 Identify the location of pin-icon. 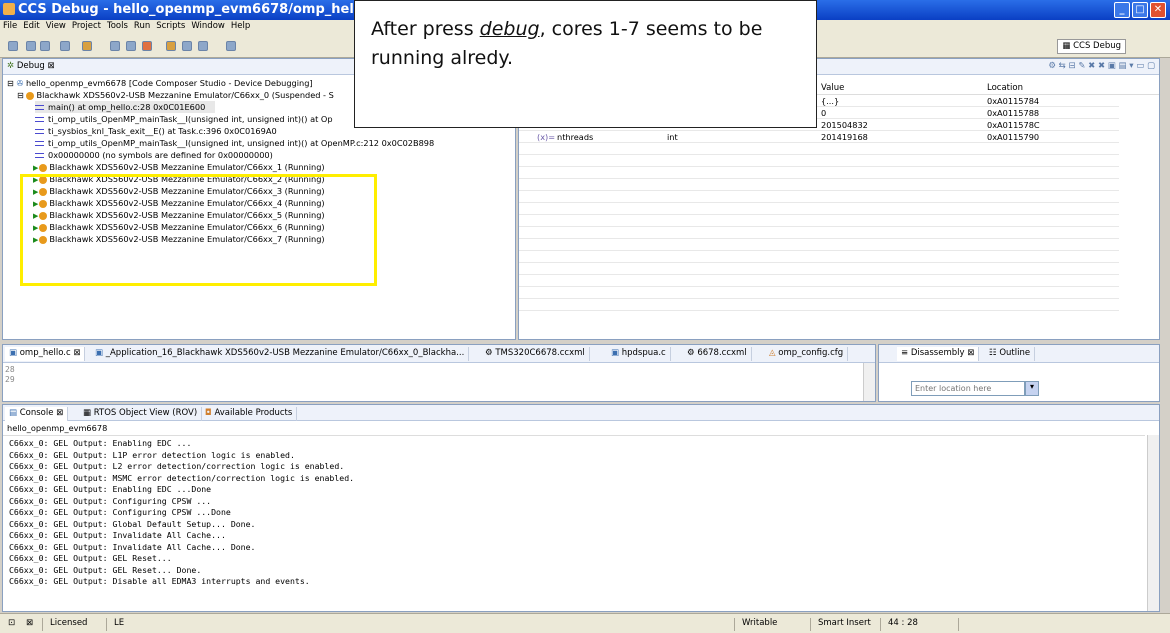
(231, 46).